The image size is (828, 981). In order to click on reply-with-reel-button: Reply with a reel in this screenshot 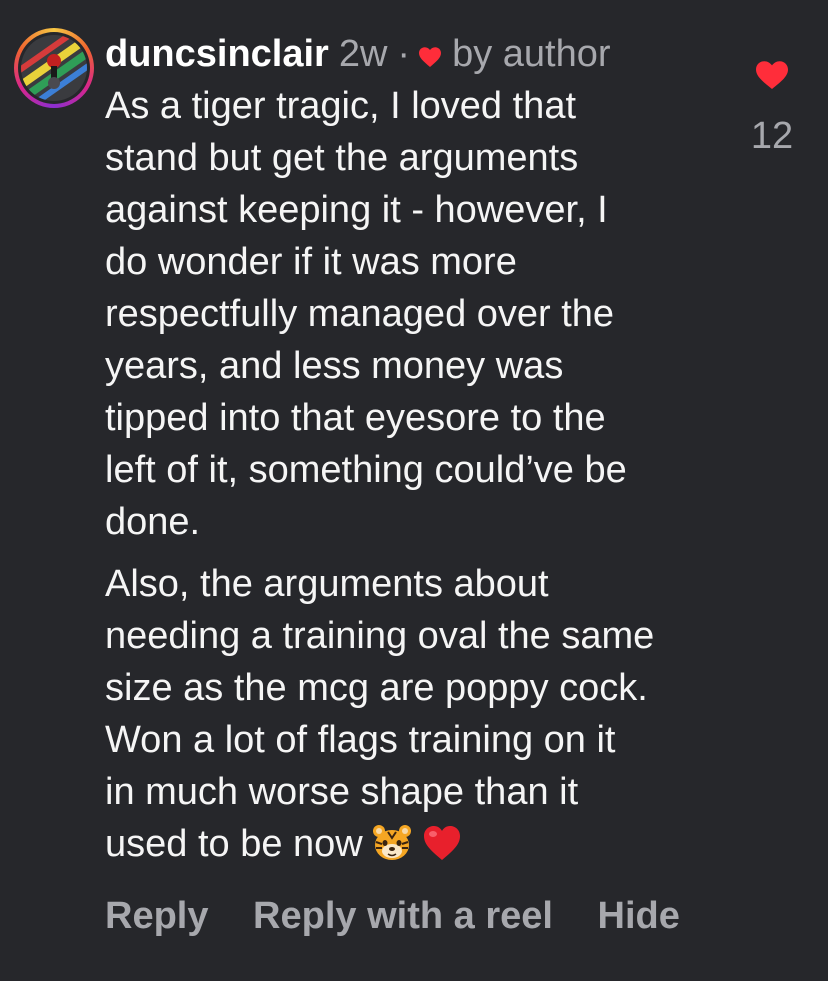, I will do `click(403, 916)`.